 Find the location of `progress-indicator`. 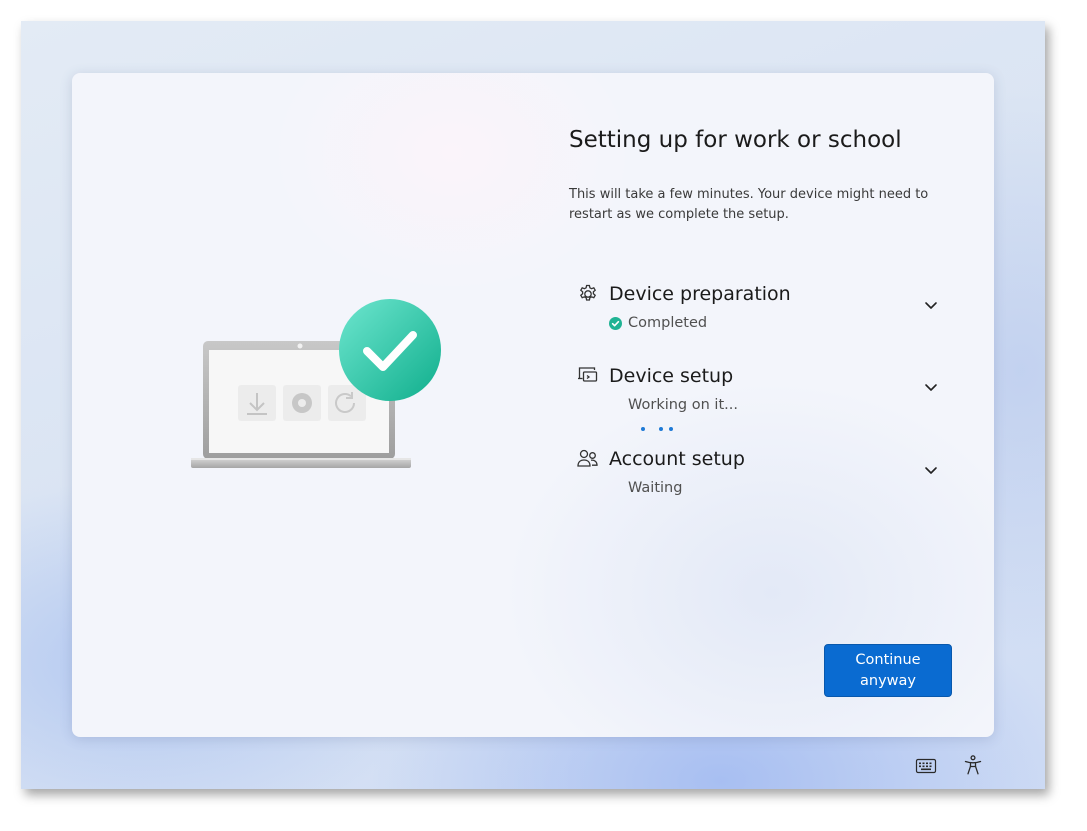

progress-indicator is located at coordinates (661, 430).